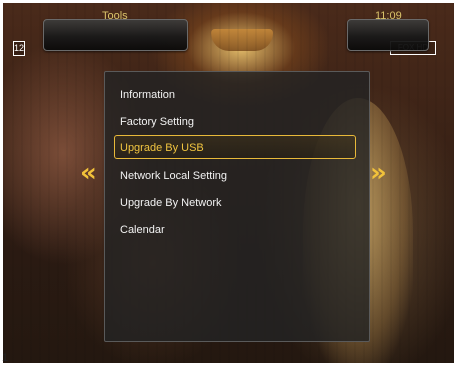 The image size is (456, 367). Describe the element at coordinates (88, 173) in the screenshot. I see `chevron-left-icon: «` at that location.